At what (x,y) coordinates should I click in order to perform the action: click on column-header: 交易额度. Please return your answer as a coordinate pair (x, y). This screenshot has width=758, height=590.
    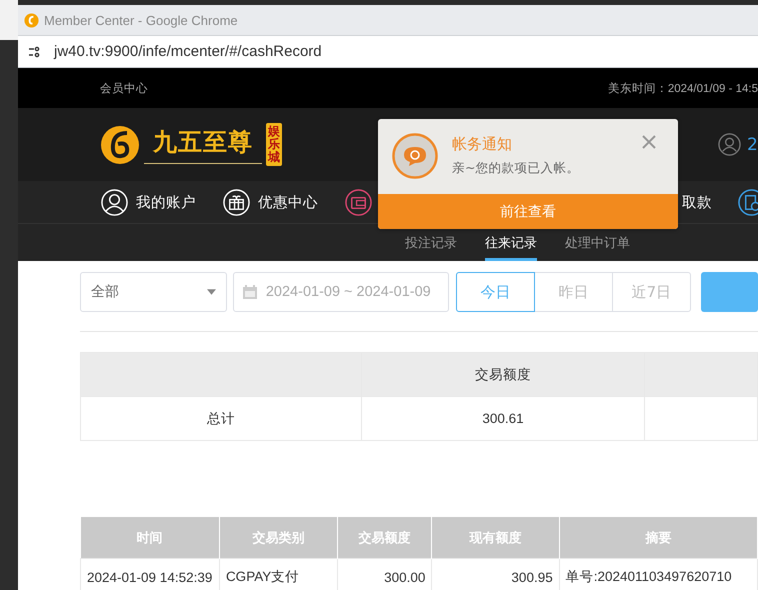
    Looking at the image, I should click on (503, 374).